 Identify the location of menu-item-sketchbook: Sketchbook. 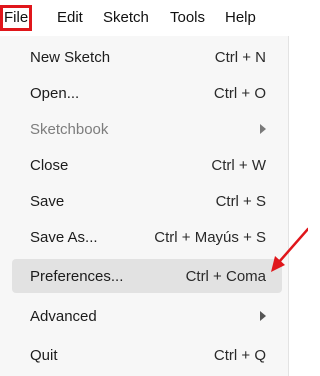
(147, 129).